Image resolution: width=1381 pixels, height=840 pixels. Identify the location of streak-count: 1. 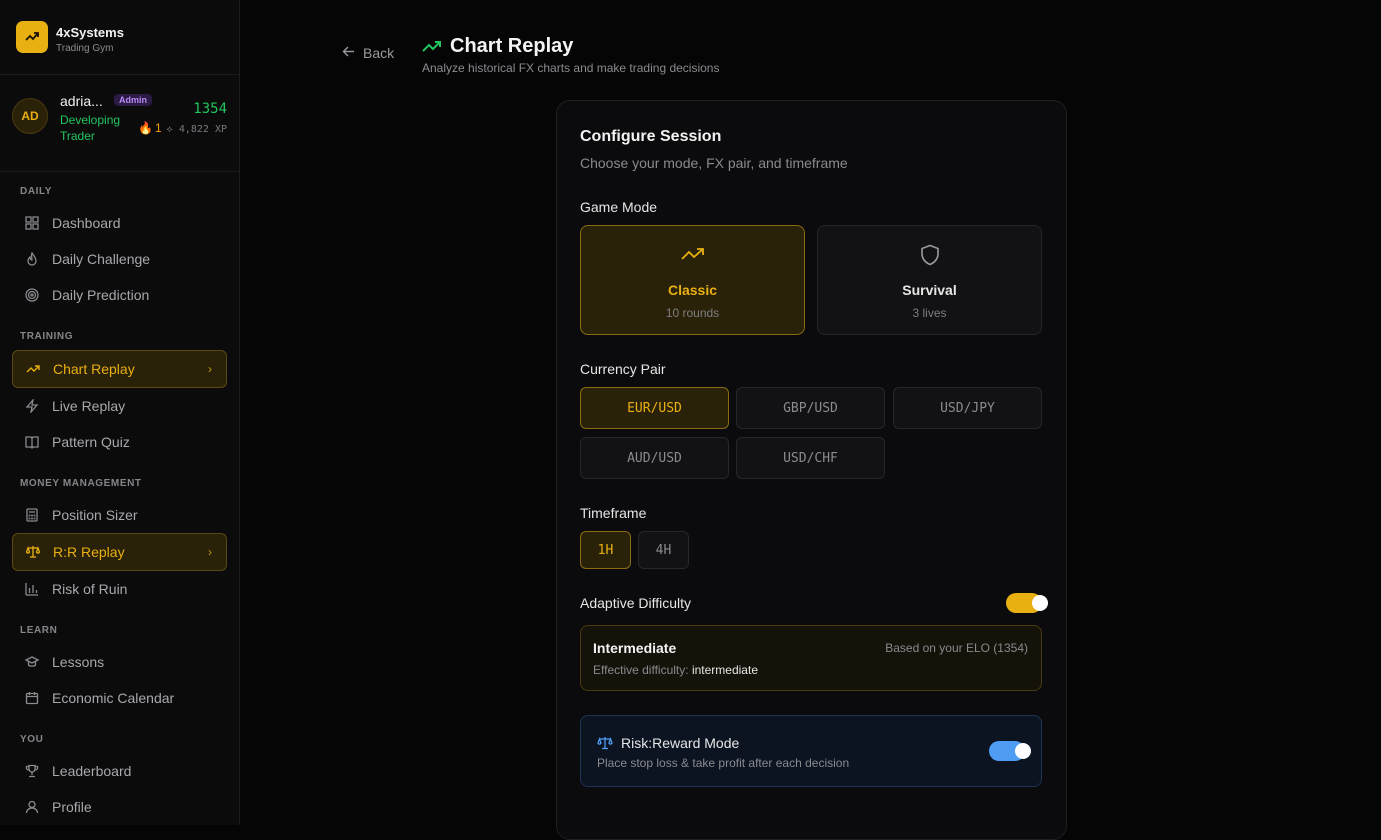
(158, 128).